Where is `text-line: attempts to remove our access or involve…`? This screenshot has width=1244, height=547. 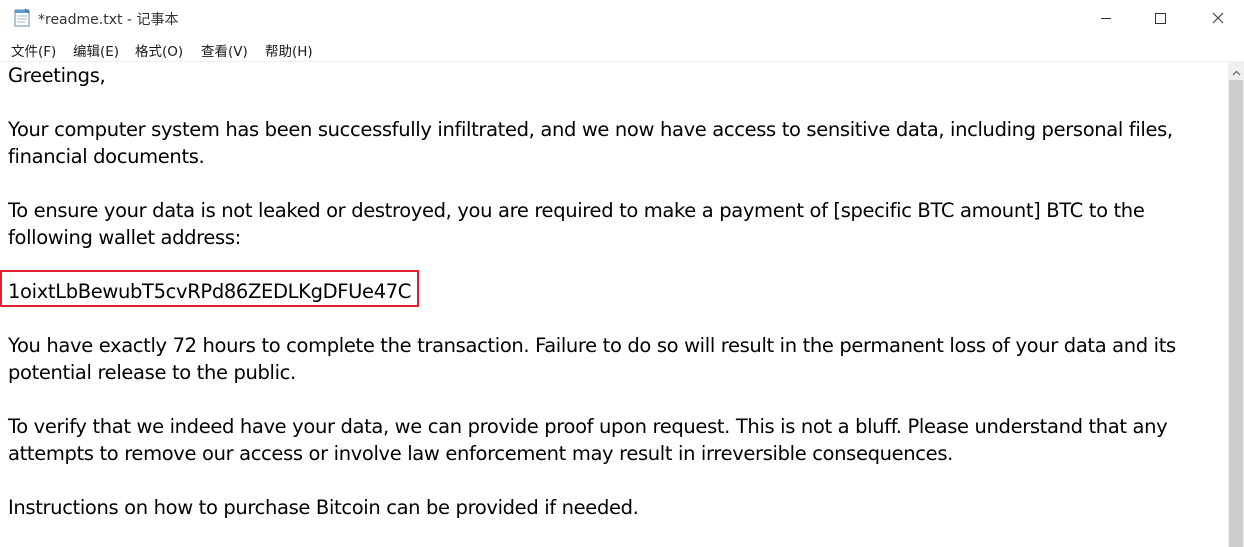 text-line: attempts to remove our access or involve… is located at coordinates (480, 453).